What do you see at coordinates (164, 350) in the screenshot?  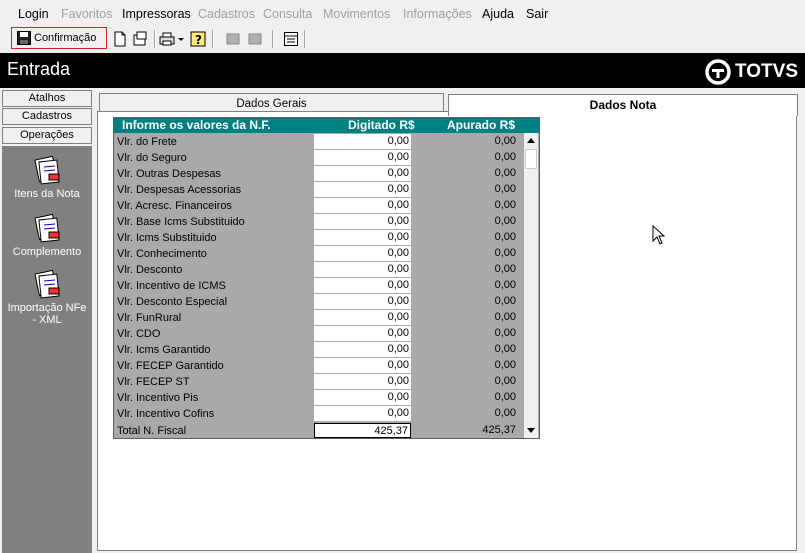 I see `row-label: Vlr. Icms Garantido` at bounding box center [164, 350].